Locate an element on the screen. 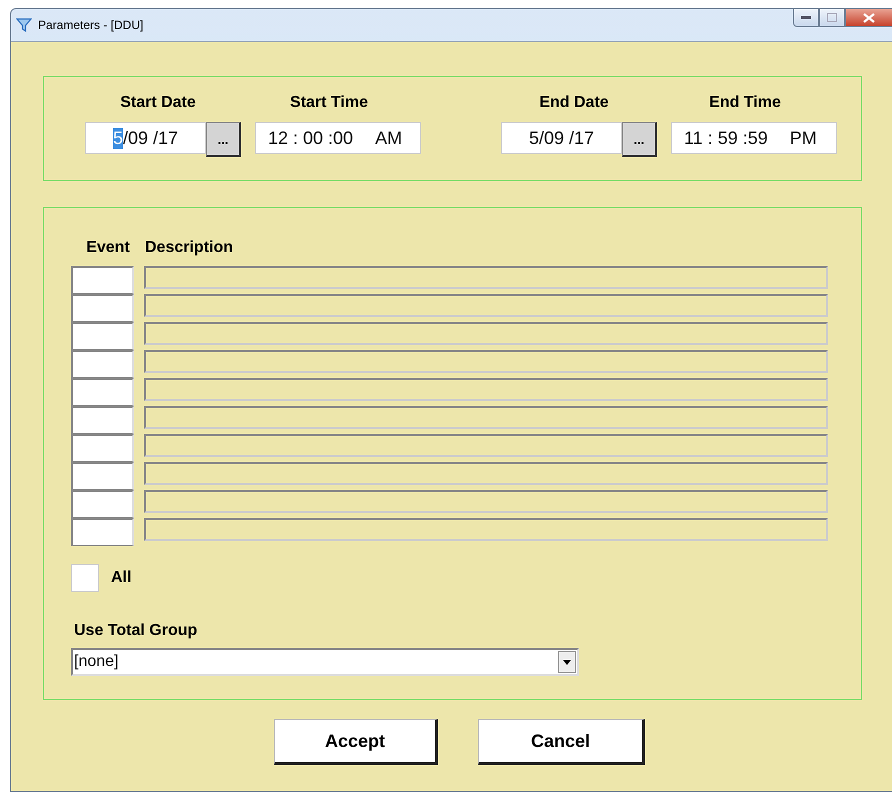 This screenshot has width=892, height=795. minimize-button is located at coordinates (806, 17).